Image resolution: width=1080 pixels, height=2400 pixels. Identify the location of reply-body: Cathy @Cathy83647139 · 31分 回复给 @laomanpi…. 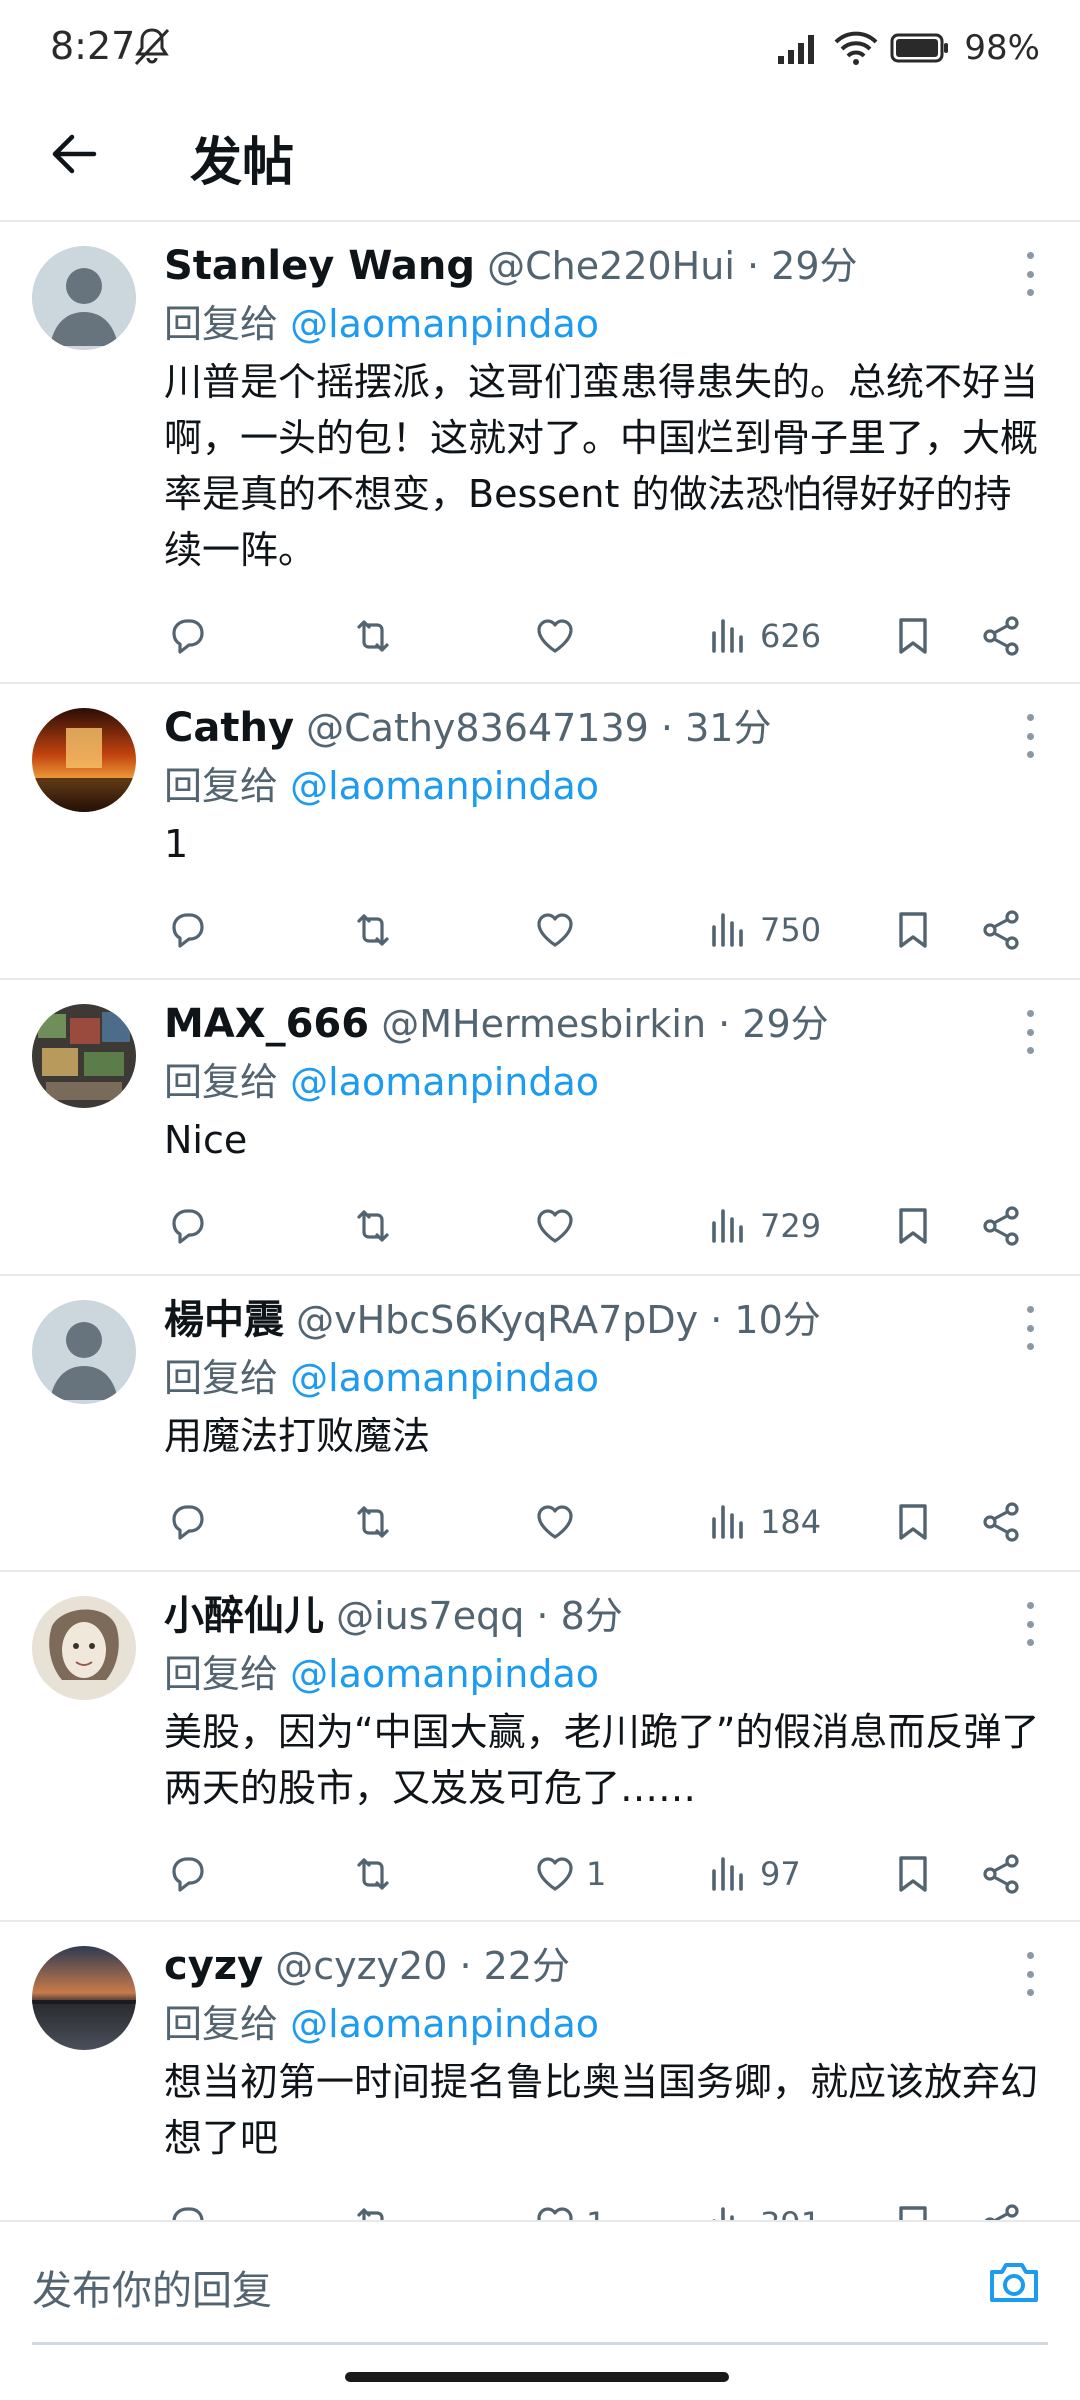
(604, 785).